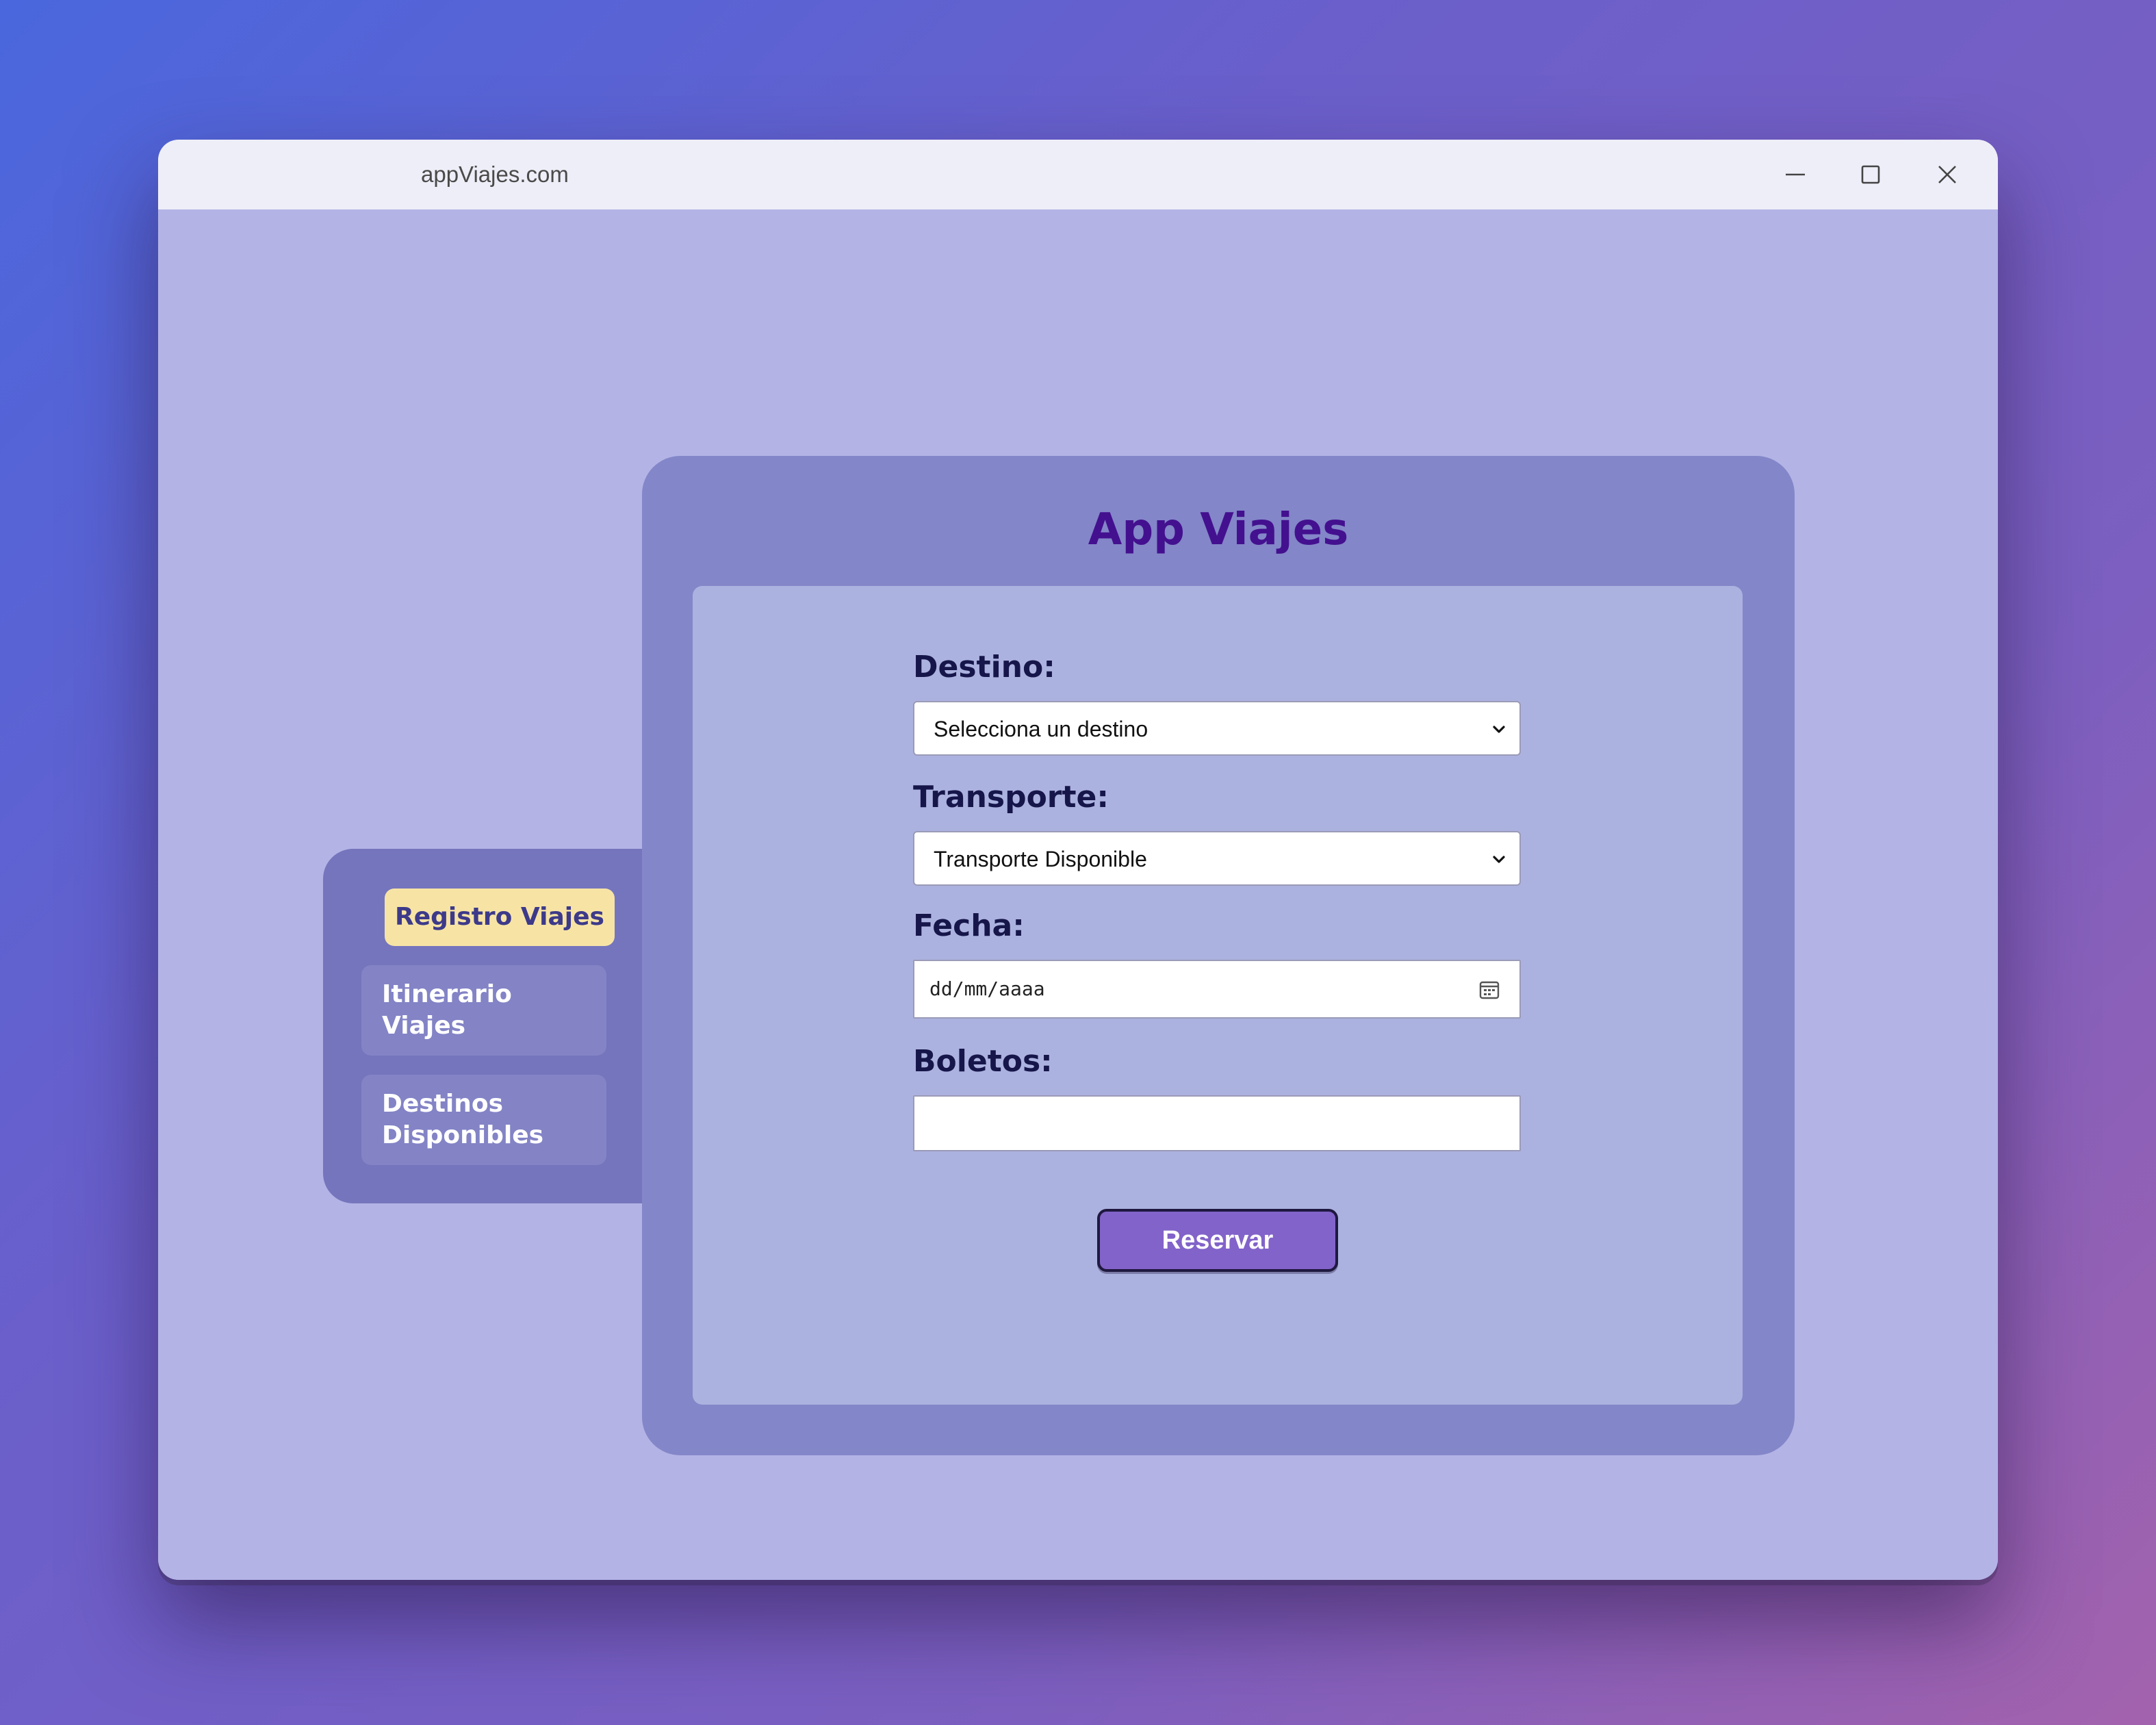 The height and width of the screenshot is (1725, 2156). Describe the element at coordinates (1041, 729) in the screenshot. I see `destino-selected-value: Selecciona un destino` at that location.